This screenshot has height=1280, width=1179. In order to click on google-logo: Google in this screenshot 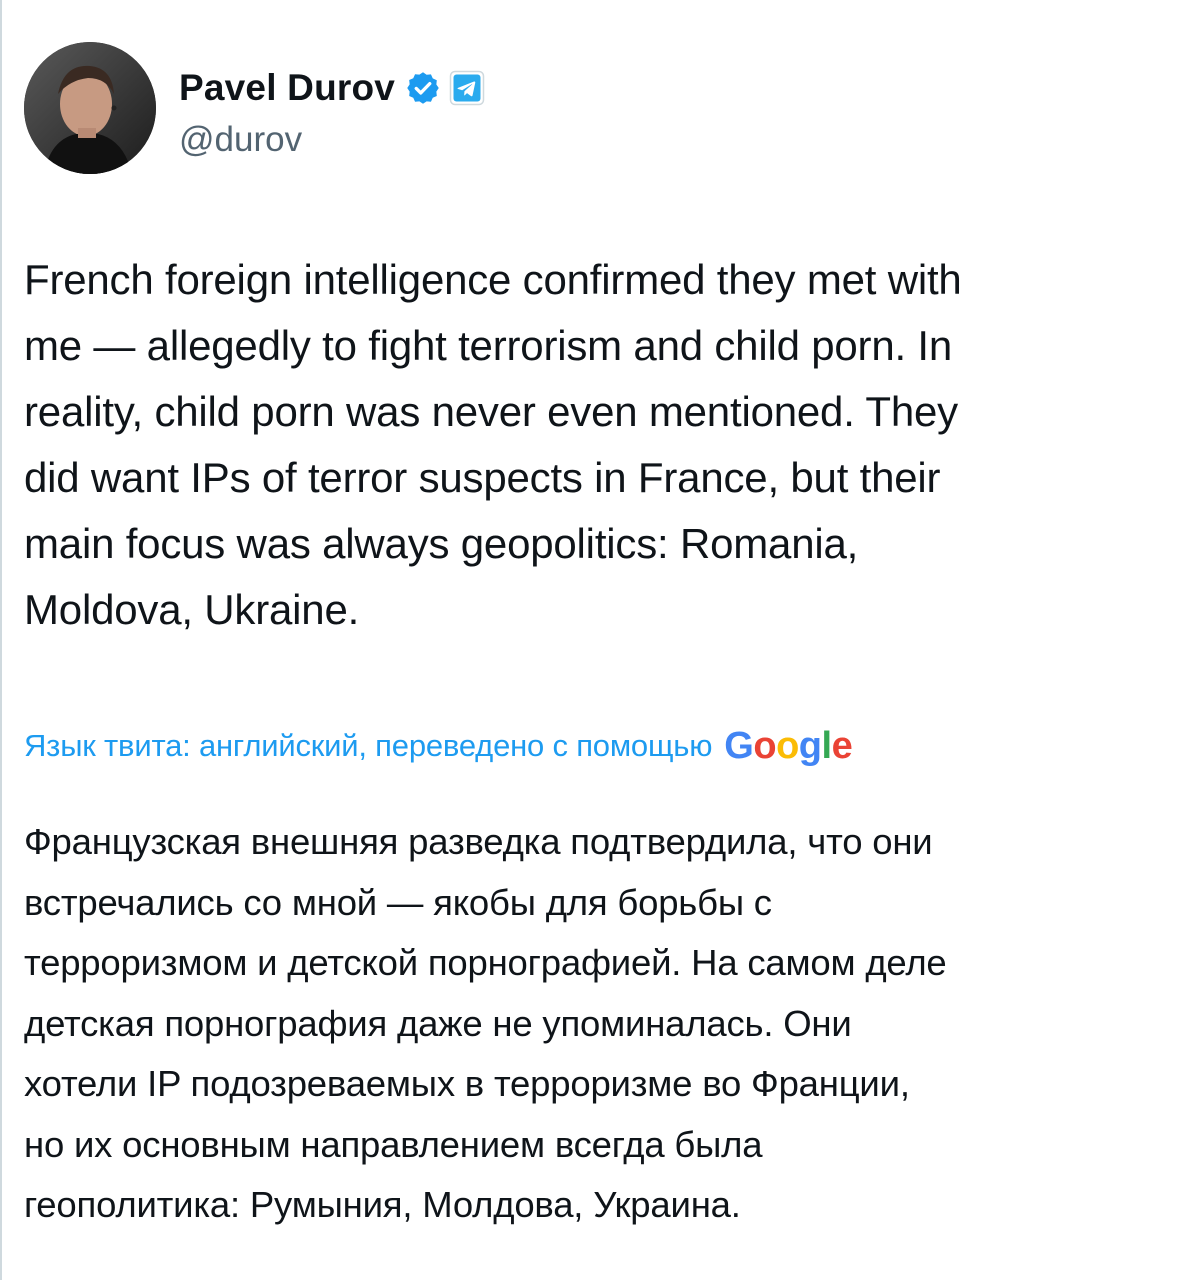, I will do `click(788, 746)`.